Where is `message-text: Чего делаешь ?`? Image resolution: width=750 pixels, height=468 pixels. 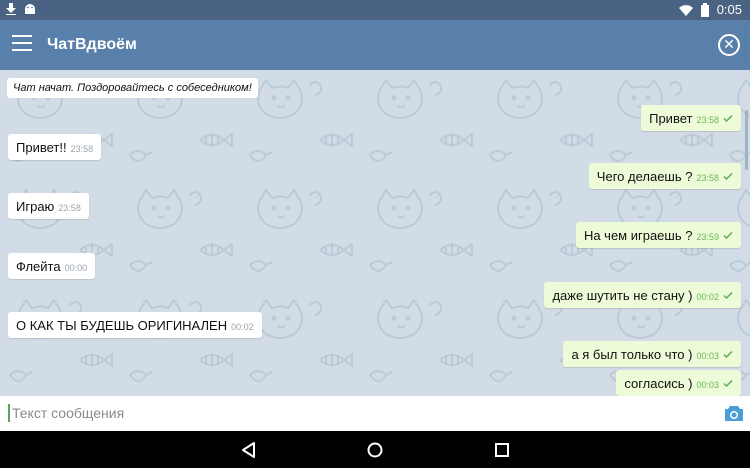 message-text: Чего делаешь ? is located at coordinates (644, 176).